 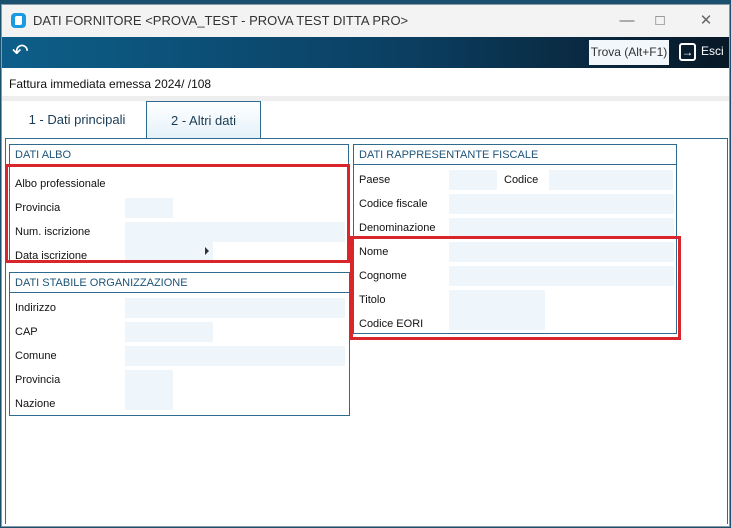 What do you see at coordinates (611, 180) in the screenshot?
I see `codice-input` at bounding box center [611, 180].